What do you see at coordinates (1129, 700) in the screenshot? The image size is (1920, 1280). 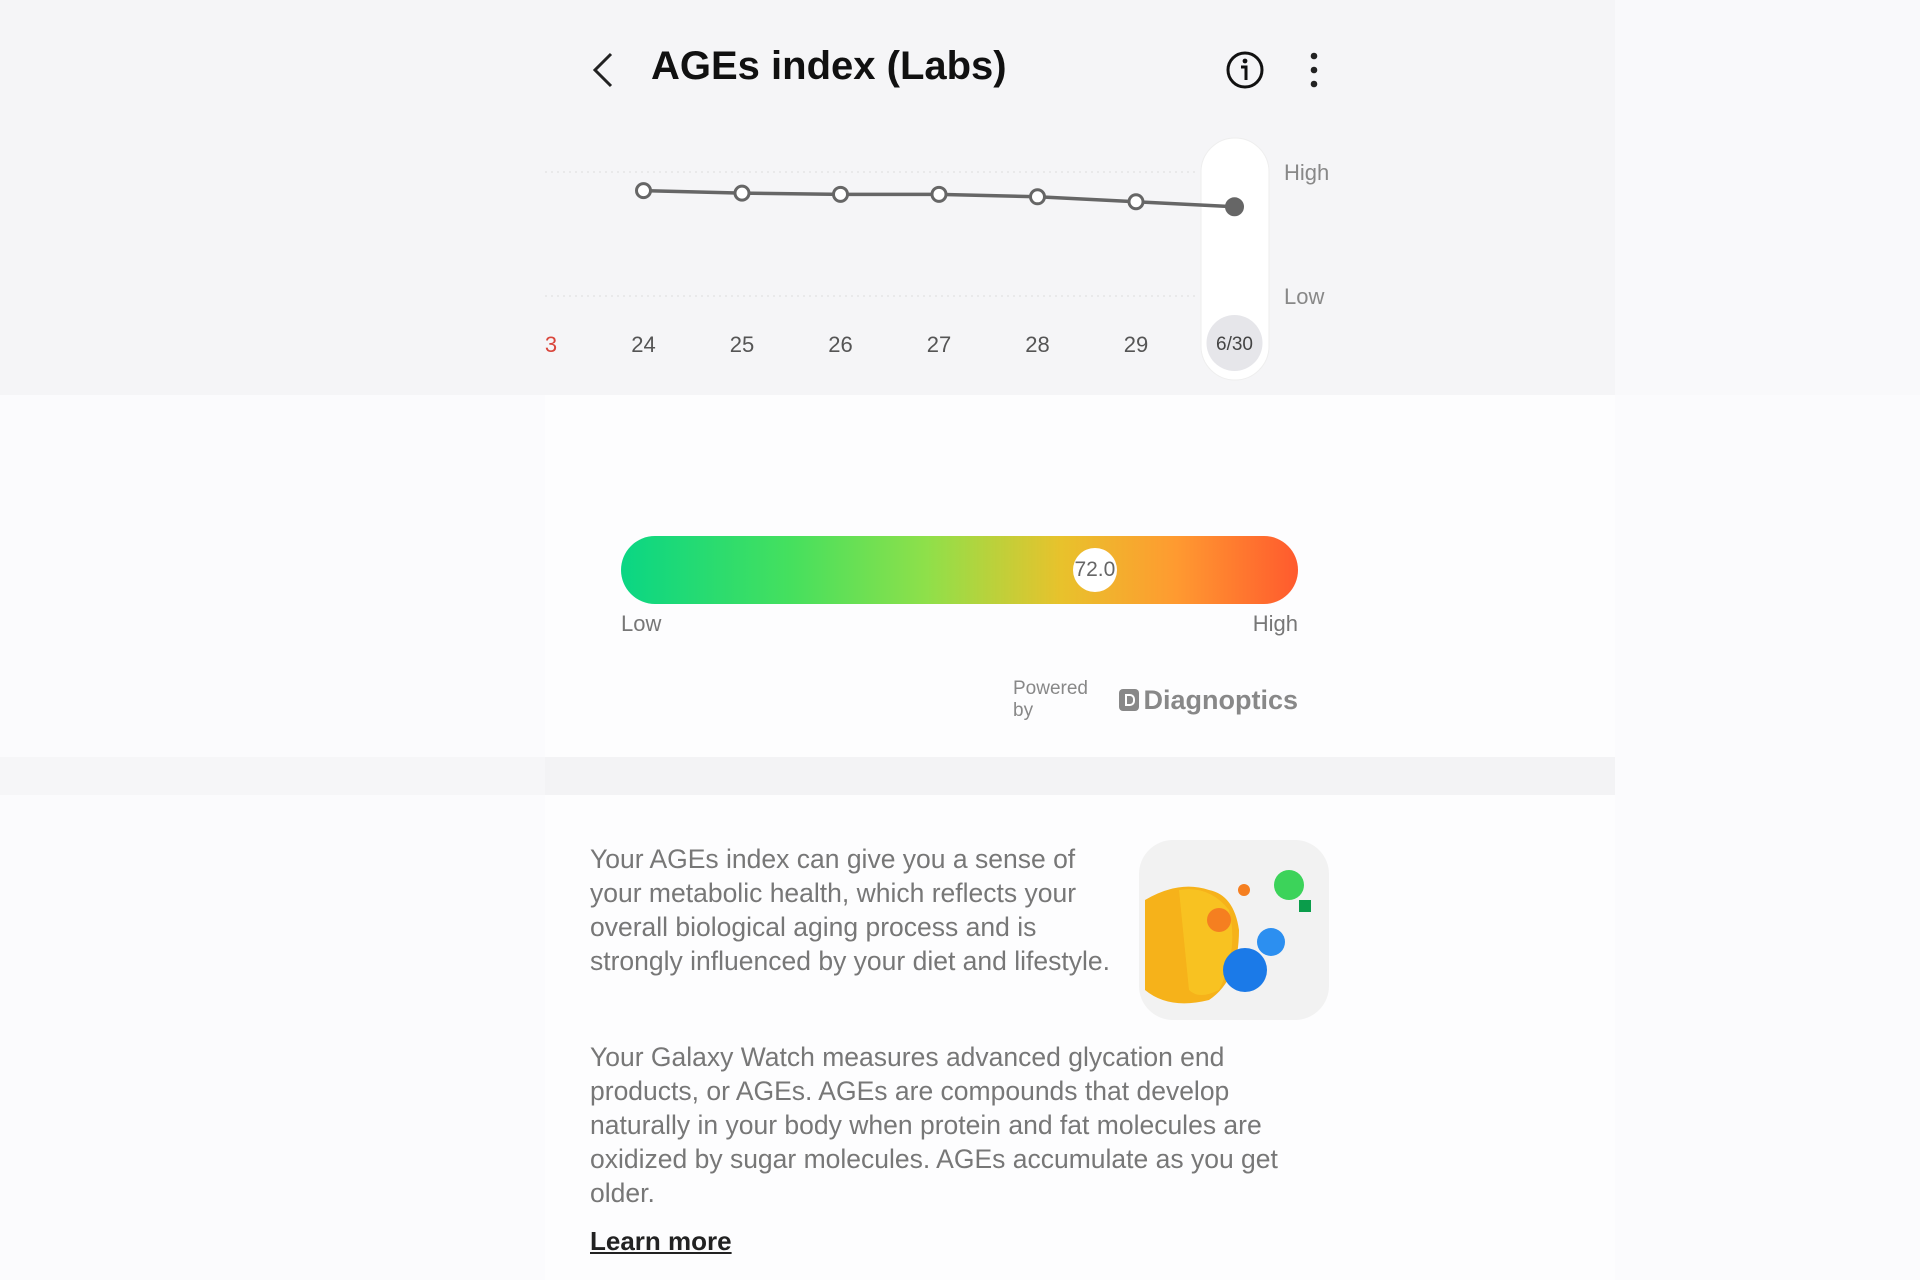 I see `diagnoptics-logo-icon` at bounding box center [1129, 700].